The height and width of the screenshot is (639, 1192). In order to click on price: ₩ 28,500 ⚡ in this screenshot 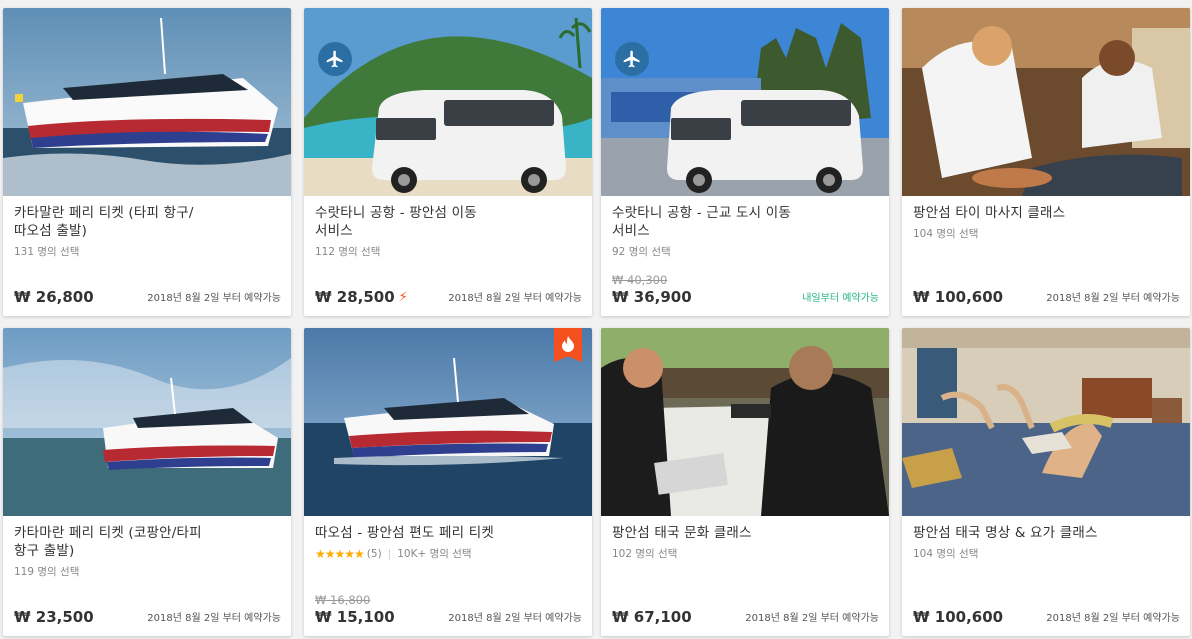, I will do `click(361, 297)`.